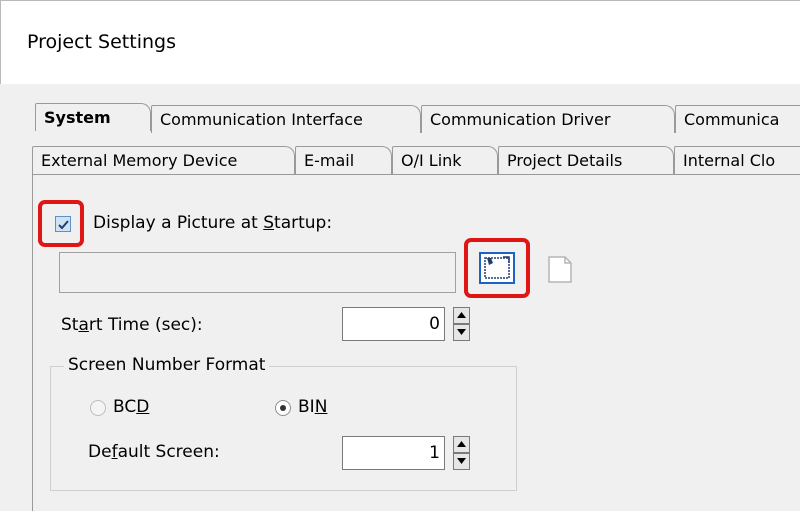  I want to click on tab-internal-clock: Internal Clo, so click(737, 160).